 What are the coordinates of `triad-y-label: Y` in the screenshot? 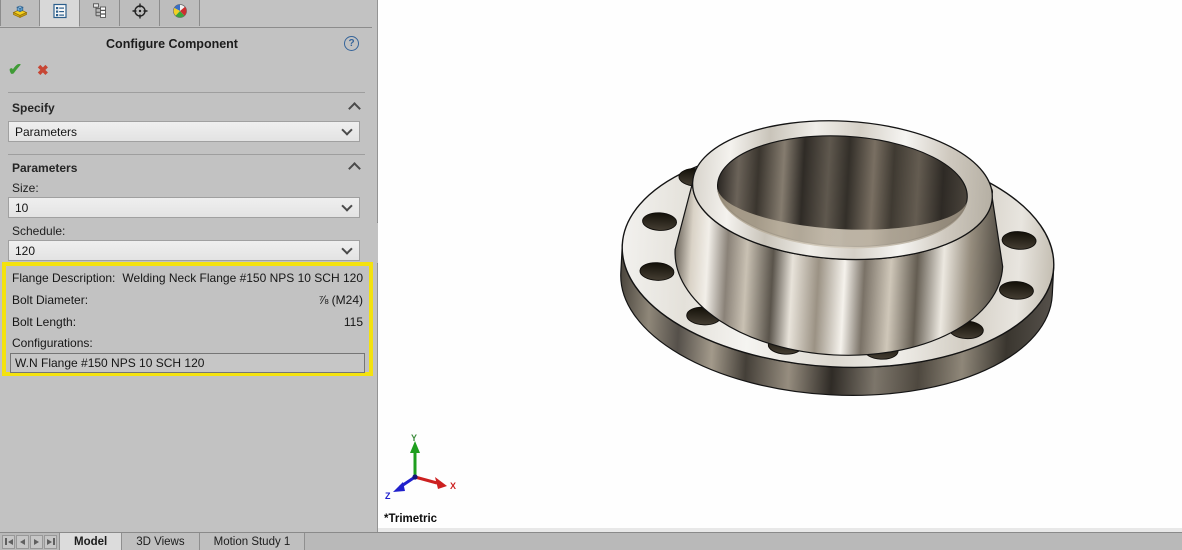 It's located at (414, 438).